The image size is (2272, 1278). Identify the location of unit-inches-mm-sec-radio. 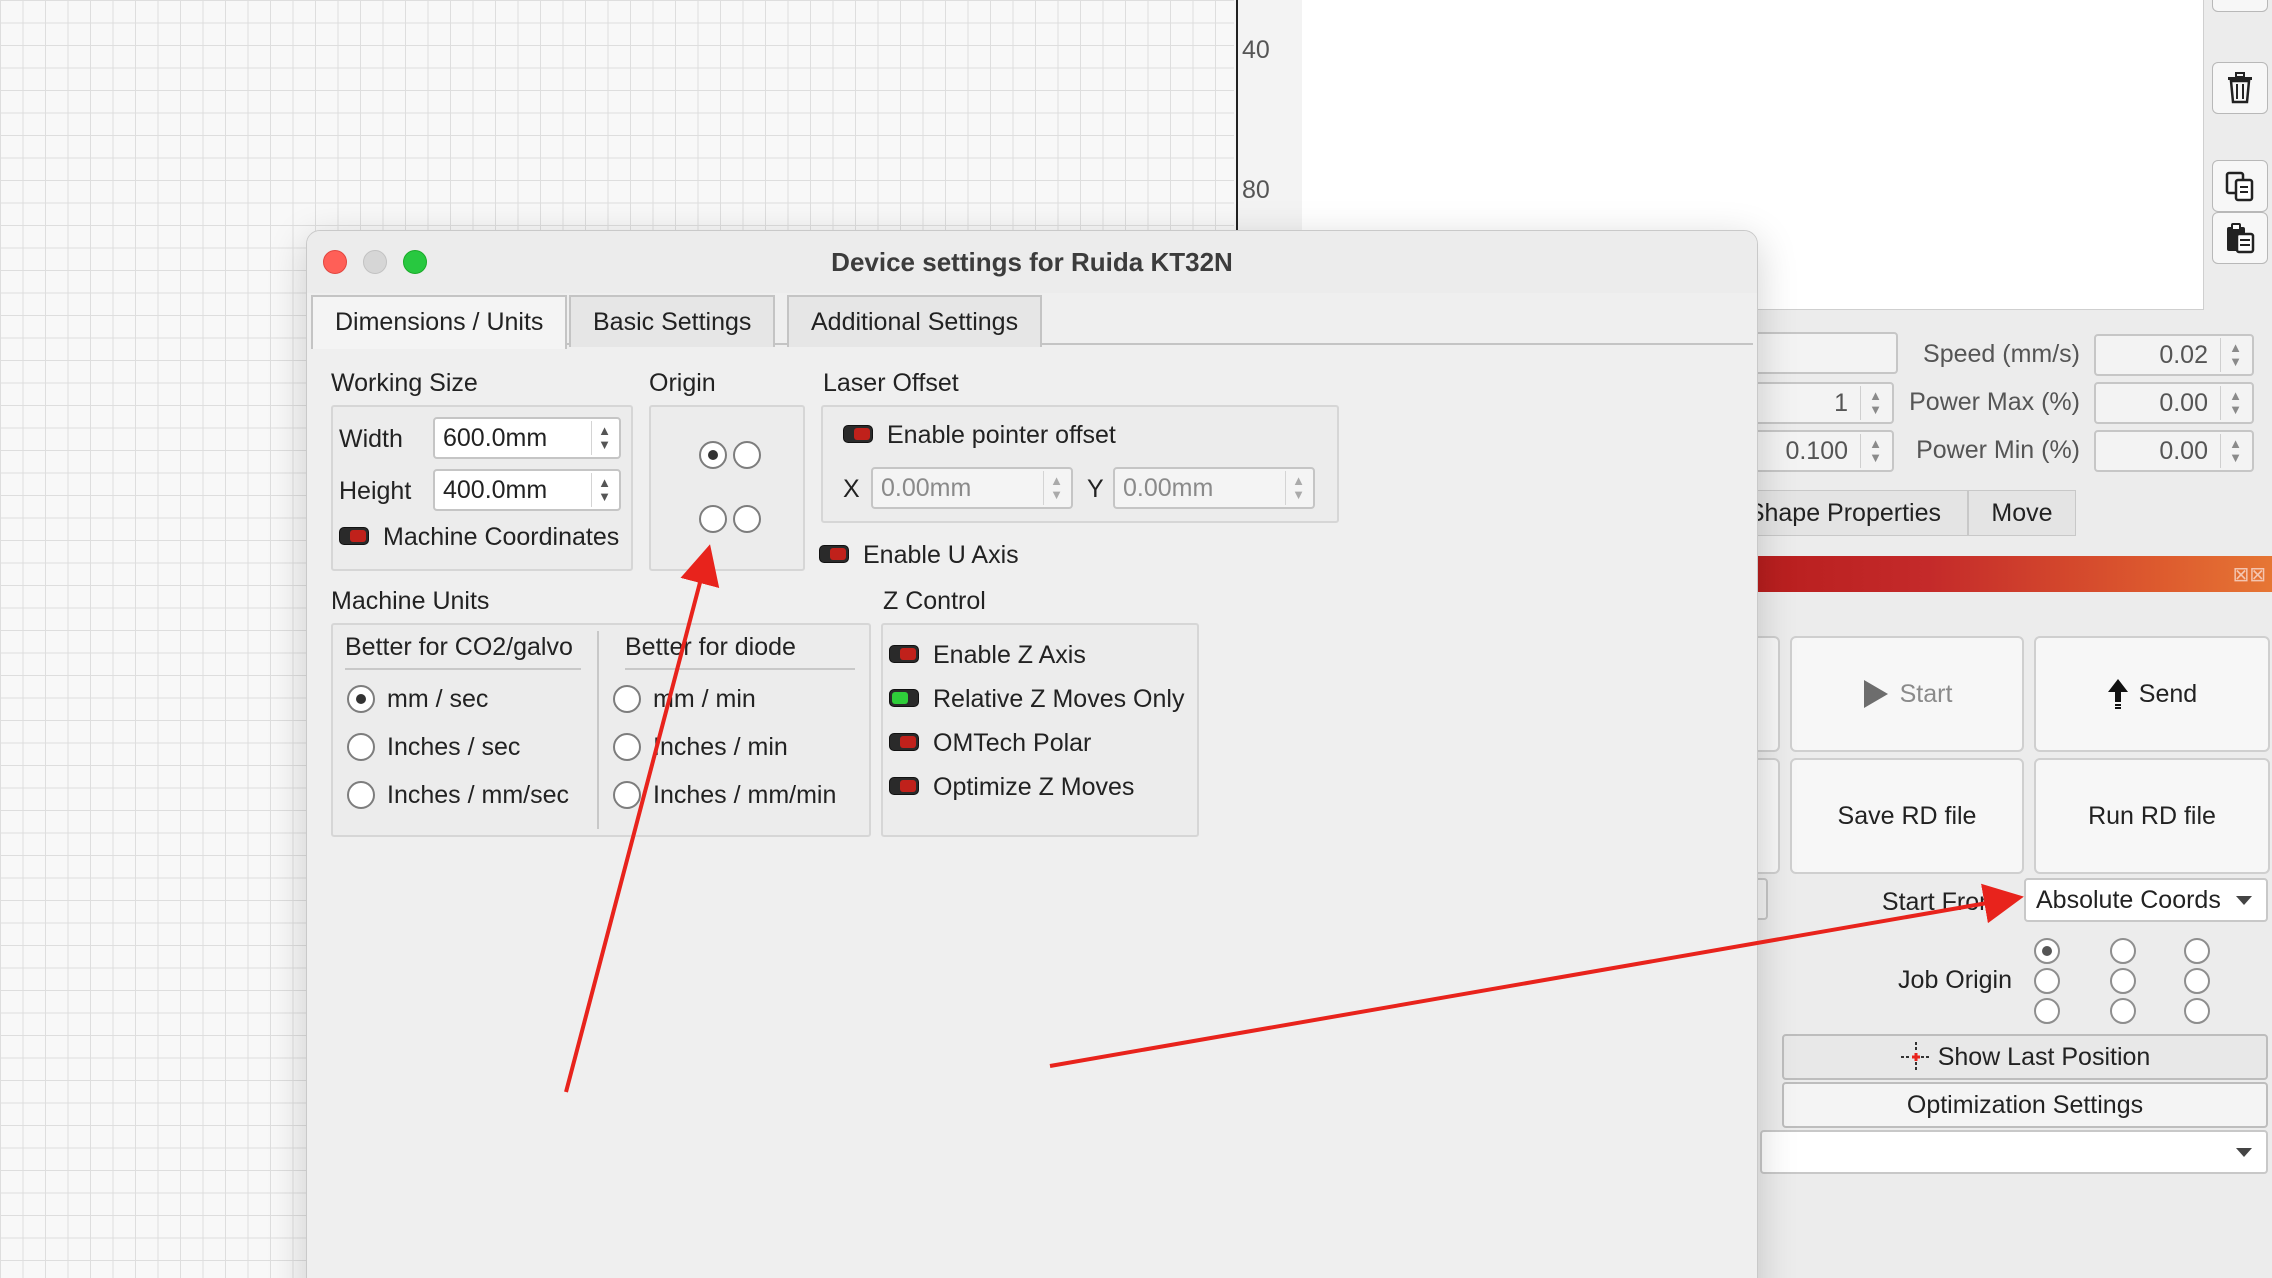
(361, 795).